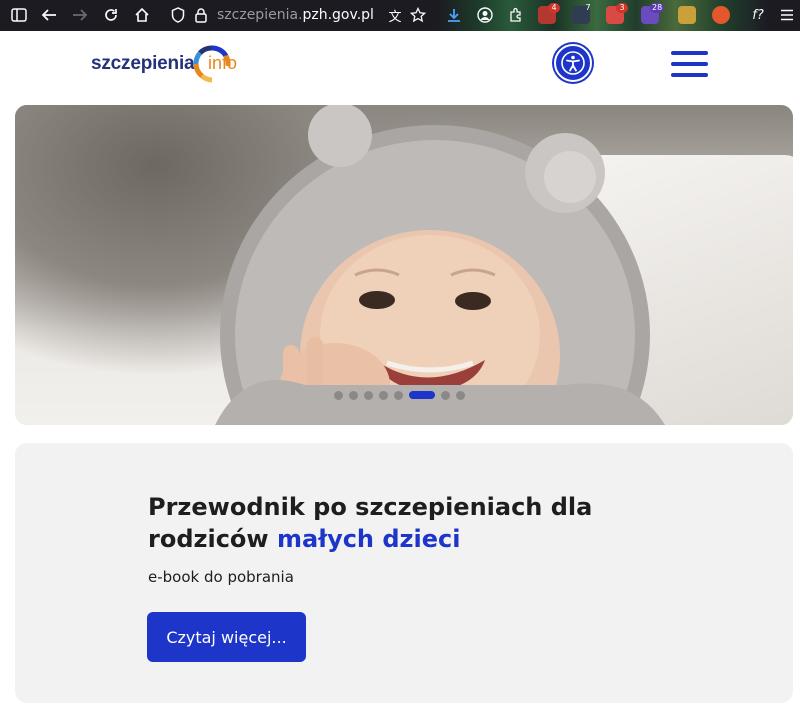 Image resolution: width=800 pixels, height=703 pixels. What do you see at coordinates (111, 15) in the screenshot?
I see `reload-icon` at bounding box center [111, 15].